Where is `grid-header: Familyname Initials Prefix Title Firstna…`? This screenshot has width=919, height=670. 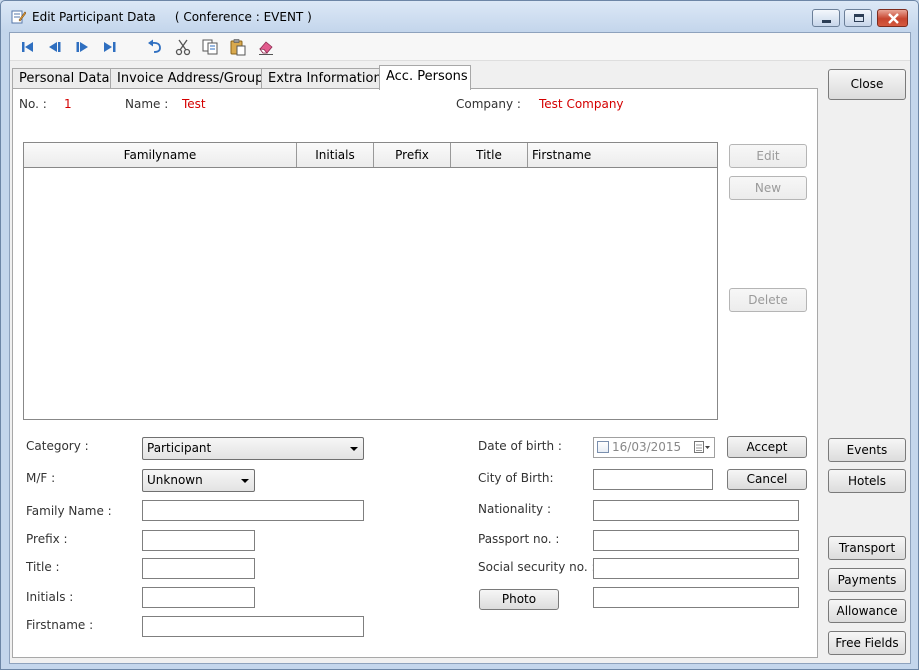
grid-header: Familyname Initials Prefix Title Firstna… is located at coordinates (370, 155).